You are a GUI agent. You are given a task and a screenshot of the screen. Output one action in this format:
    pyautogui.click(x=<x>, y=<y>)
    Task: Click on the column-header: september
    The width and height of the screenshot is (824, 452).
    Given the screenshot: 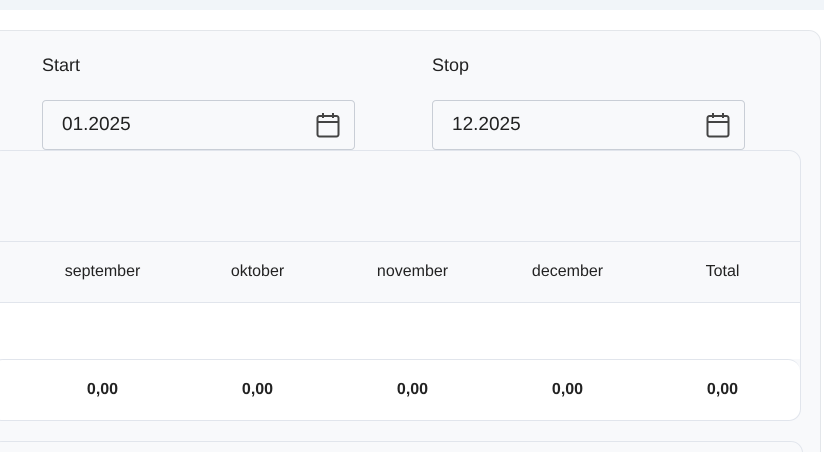 What is the action you would take?
    pyautogui.click(x=102, y=272)
    